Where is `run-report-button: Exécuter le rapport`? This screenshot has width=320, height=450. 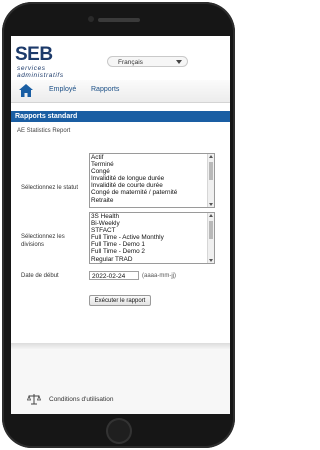 run-report-button: Exécuter le rapport is located at coordinates (120, 300).